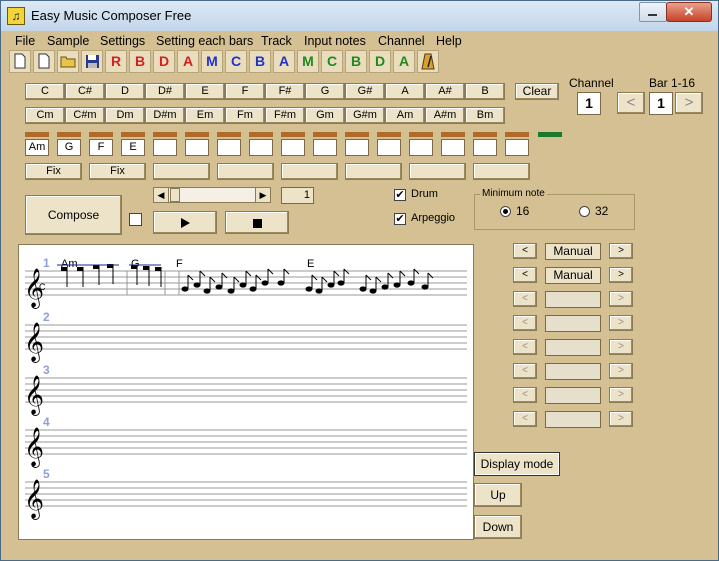 The image size is (719, 561). I want to click on chord-minor-button: A#m, so click(445, 115).